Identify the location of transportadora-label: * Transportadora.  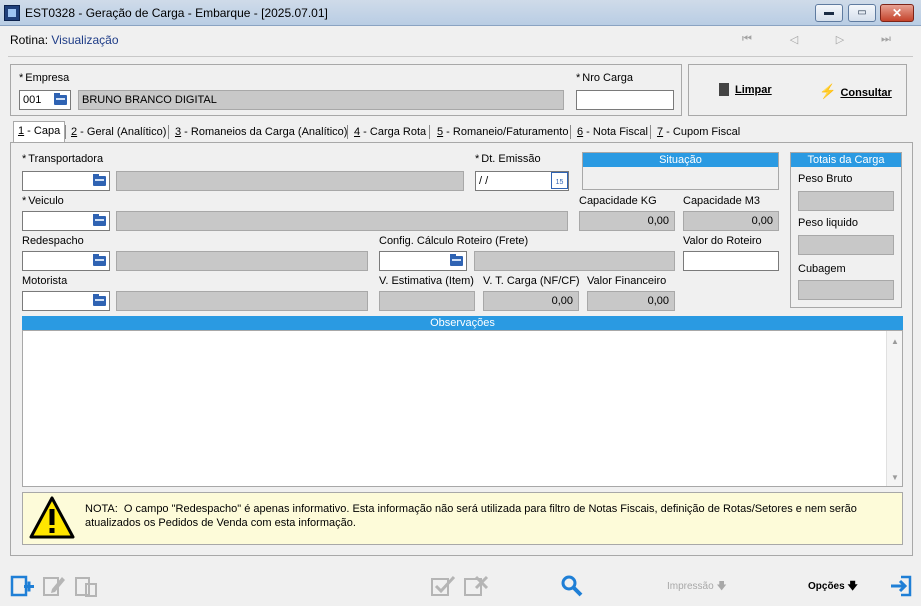
(63, 159).